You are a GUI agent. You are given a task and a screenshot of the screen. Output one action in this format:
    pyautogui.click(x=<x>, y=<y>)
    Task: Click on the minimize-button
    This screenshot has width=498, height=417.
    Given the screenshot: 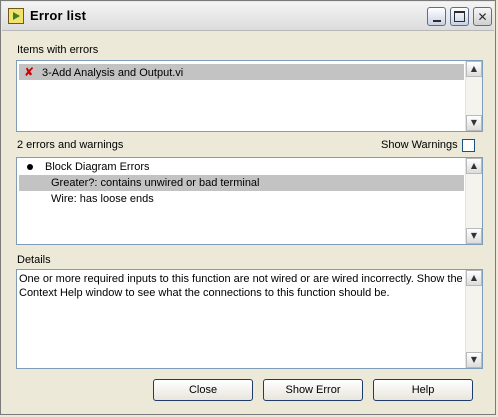 What is the action you would take?
    pyautogui.click(x=436, y=16)
    